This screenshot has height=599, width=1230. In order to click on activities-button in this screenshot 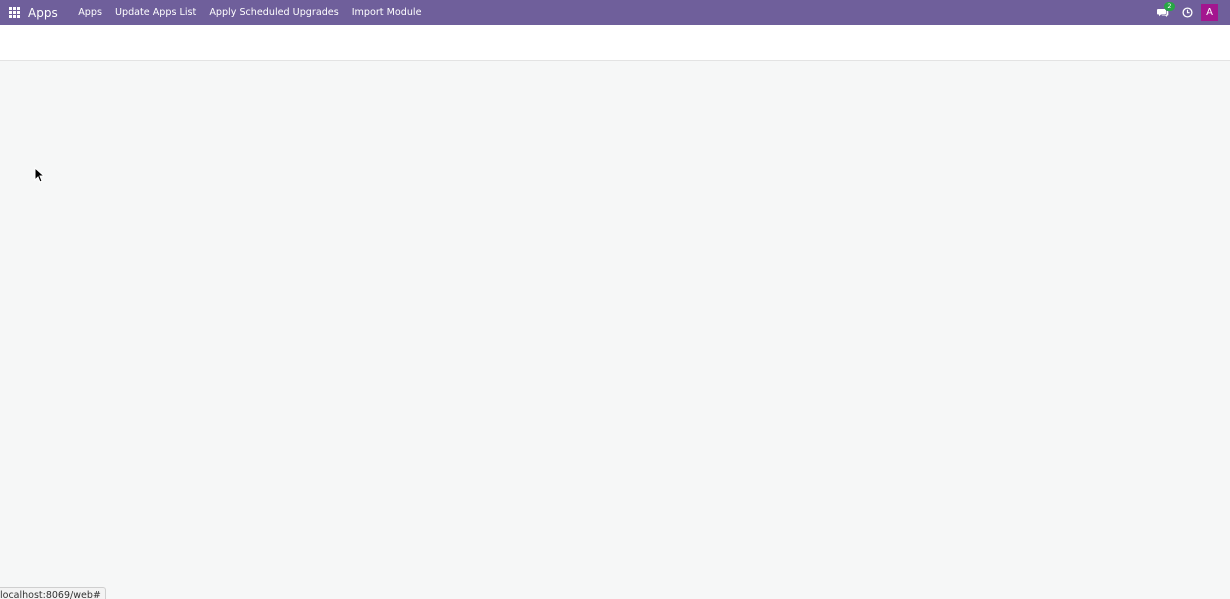, I will do `click(1187, 12)`.